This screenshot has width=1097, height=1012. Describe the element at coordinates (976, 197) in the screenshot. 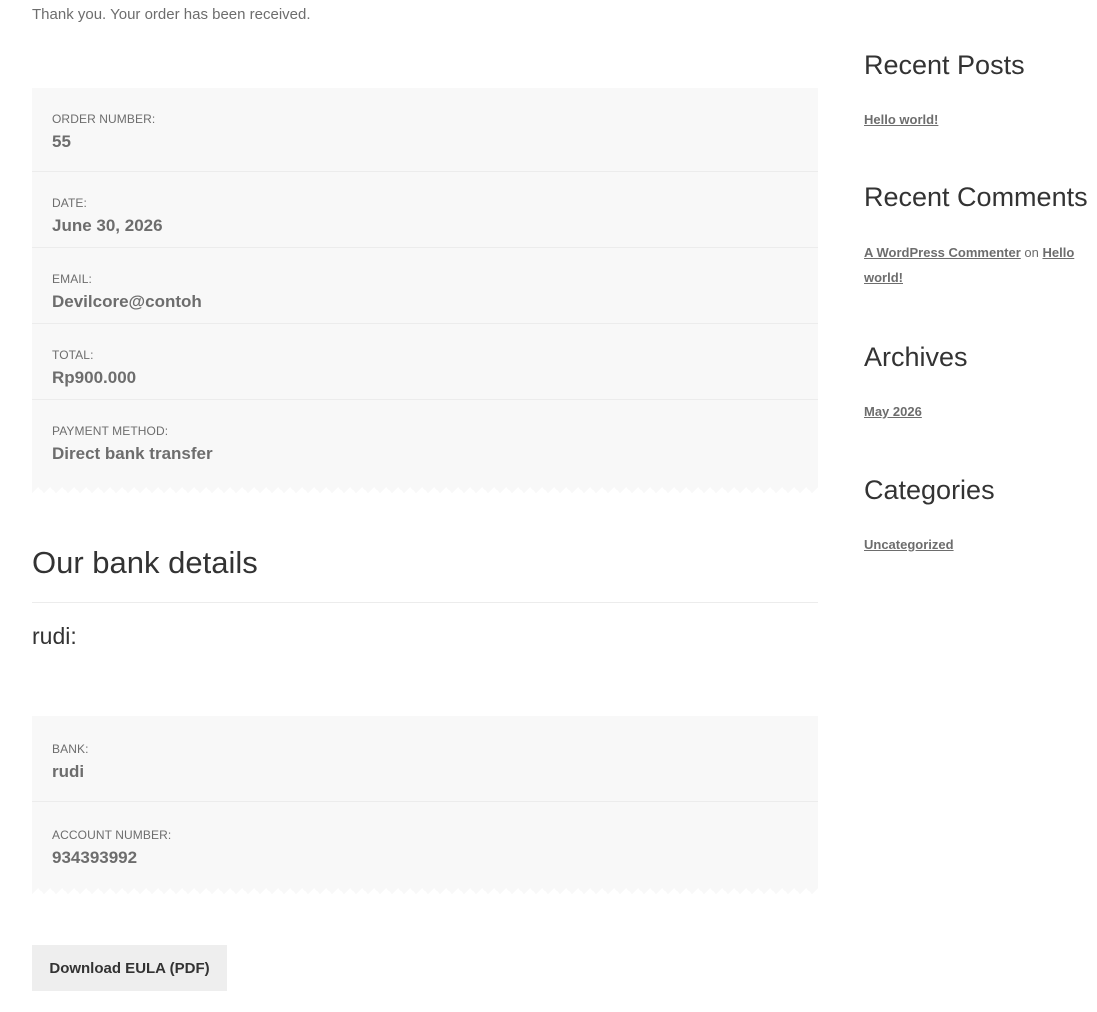

I see `recent-comments-title: Recent Comments` at that location.